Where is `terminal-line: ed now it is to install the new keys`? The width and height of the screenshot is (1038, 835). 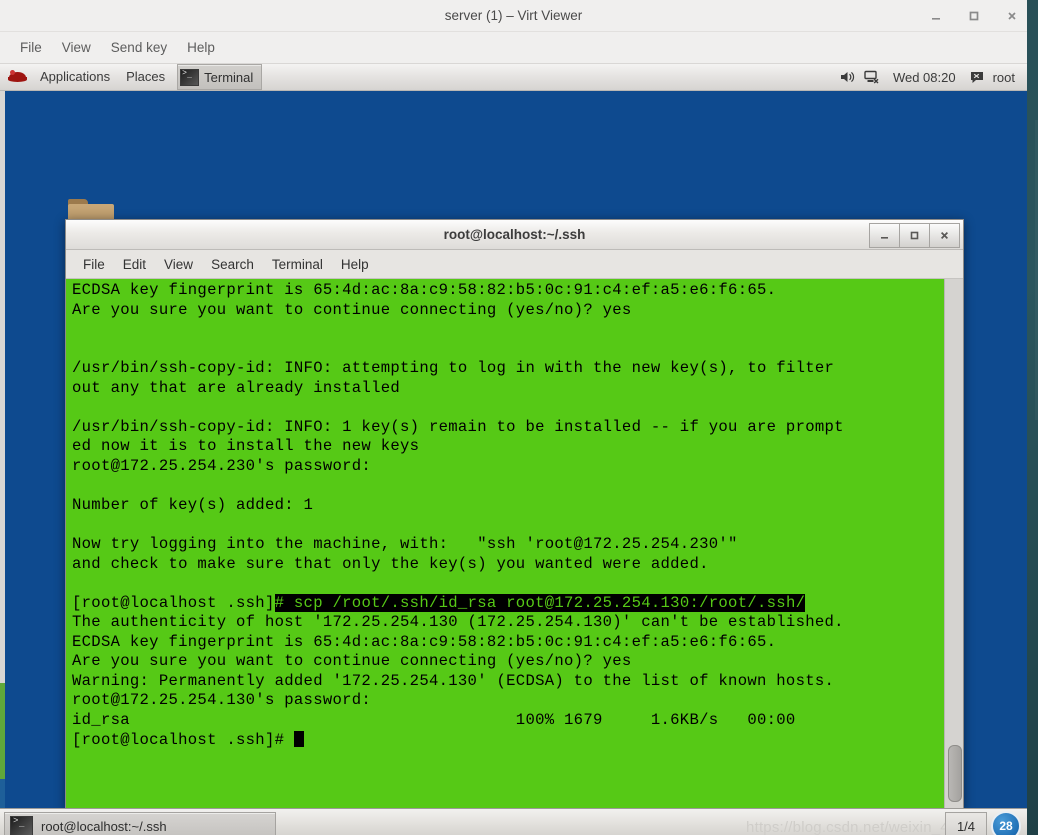 terminal-line: ed now it is to install the new keys is located at coordinates (246, 446).